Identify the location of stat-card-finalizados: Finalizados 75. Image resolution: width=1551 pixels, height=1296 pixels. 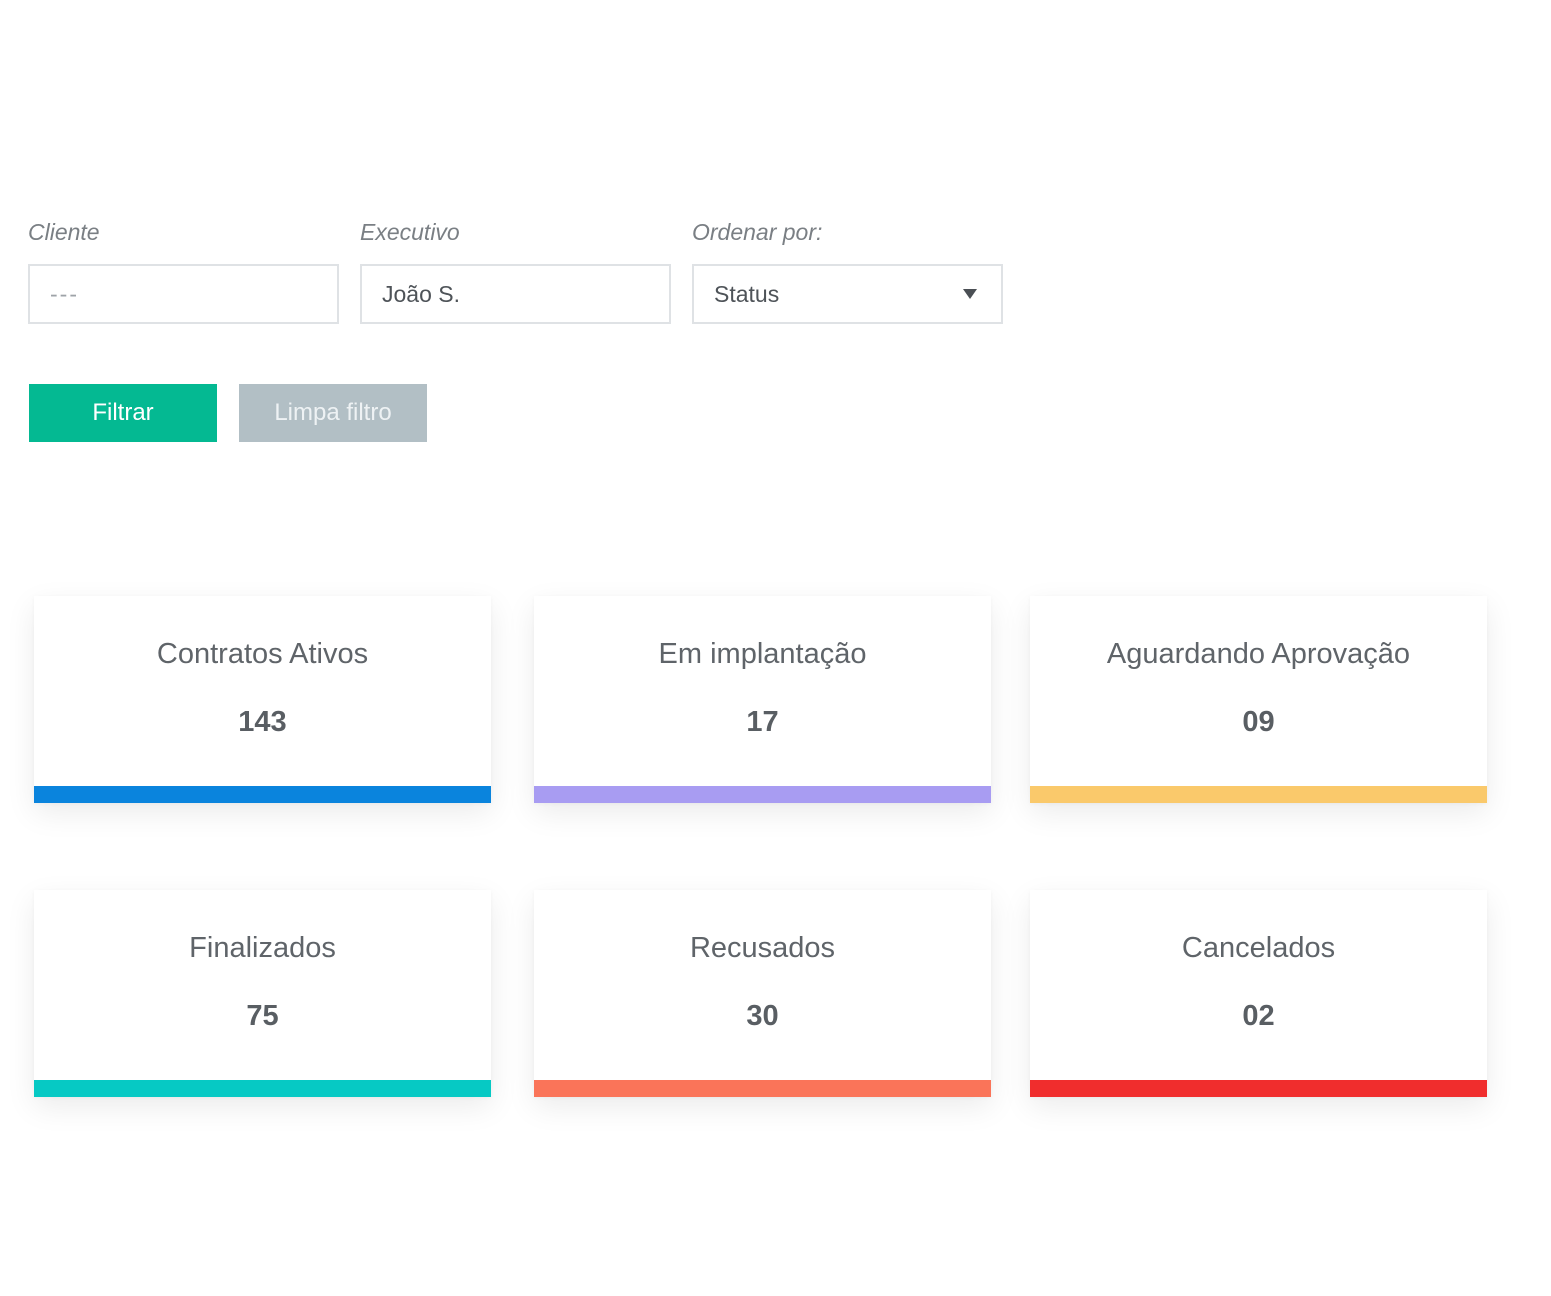
(262, 993).